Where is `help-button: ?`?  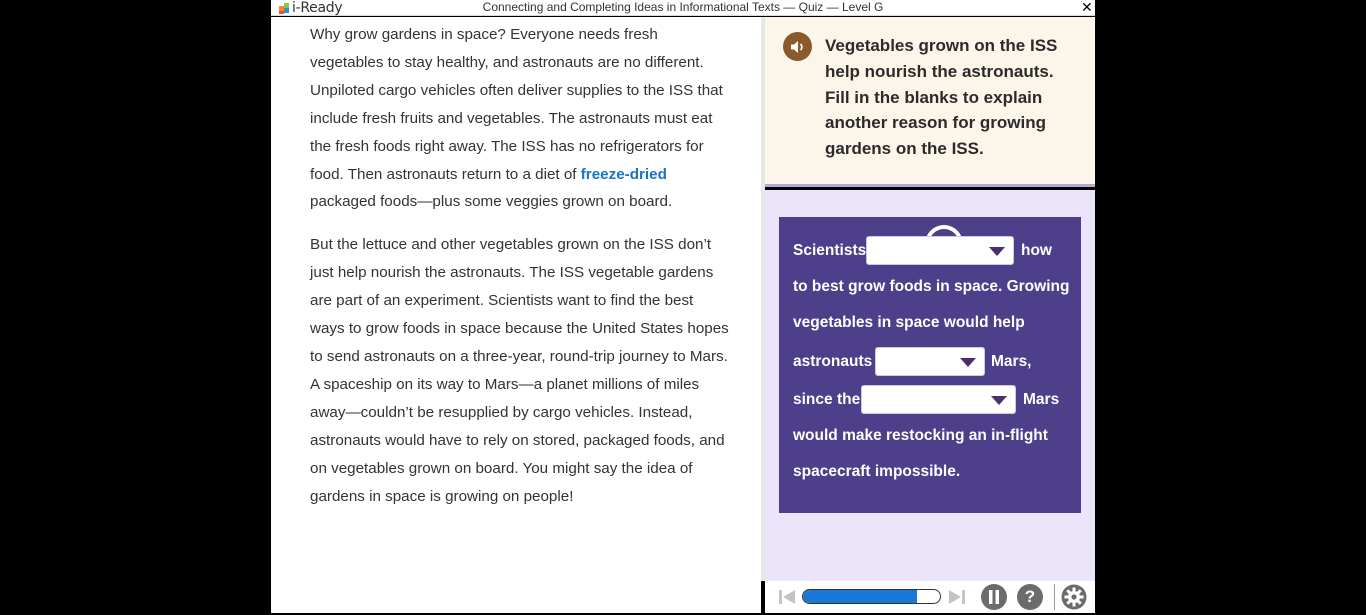 help-button: ? is located at coordinates (1030, 597).